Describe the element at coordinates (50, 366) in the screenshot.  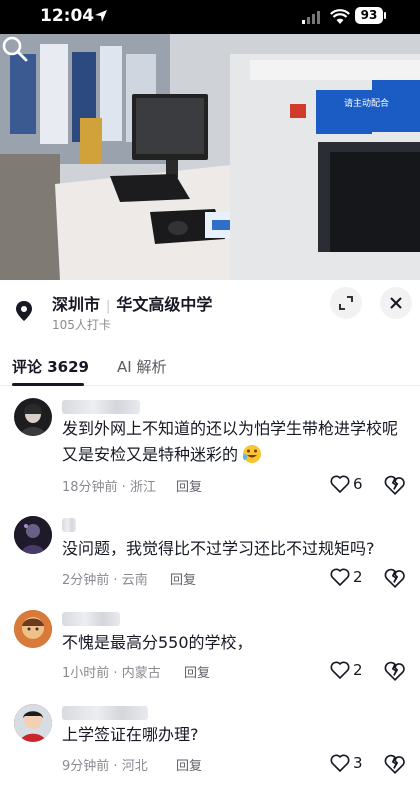
I see `tab-comments: 评论 3629` at that location.